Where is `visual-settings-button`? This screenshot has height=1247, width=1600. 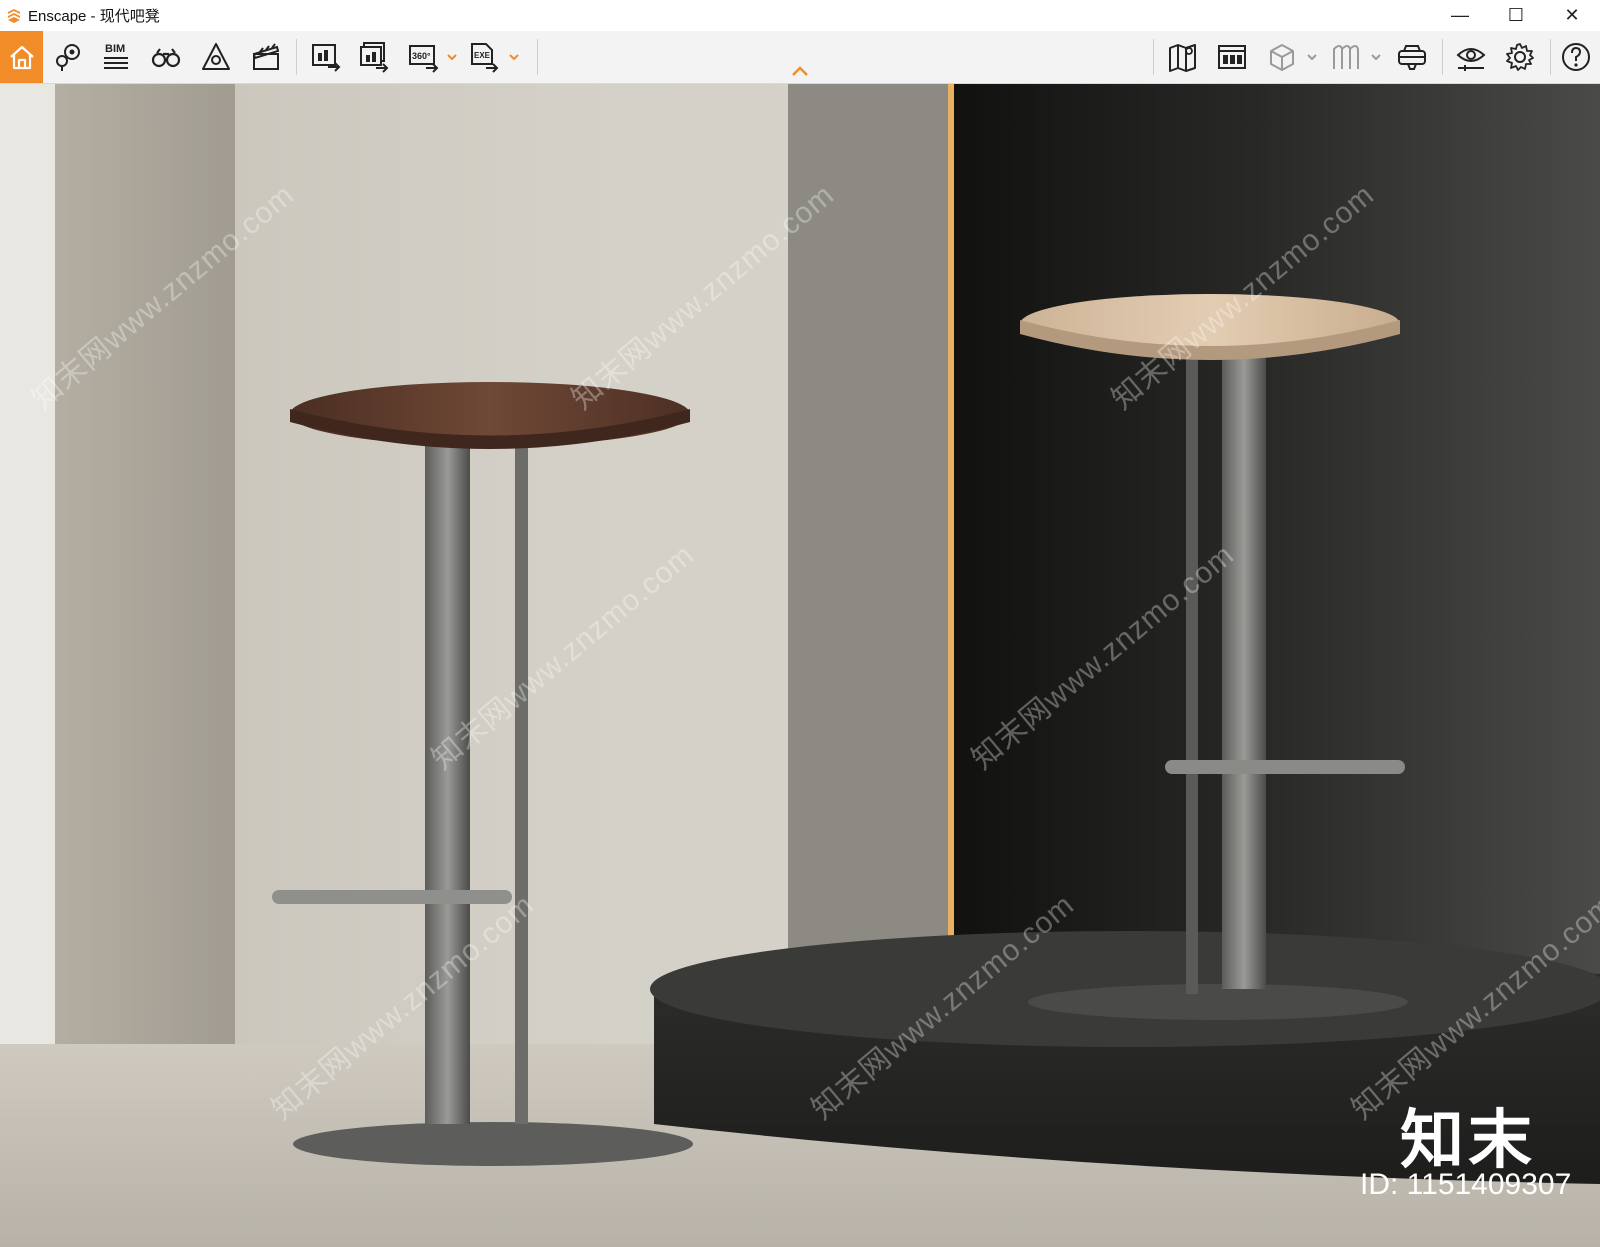
visual-settings-button is located at coordinates (1471, 57).